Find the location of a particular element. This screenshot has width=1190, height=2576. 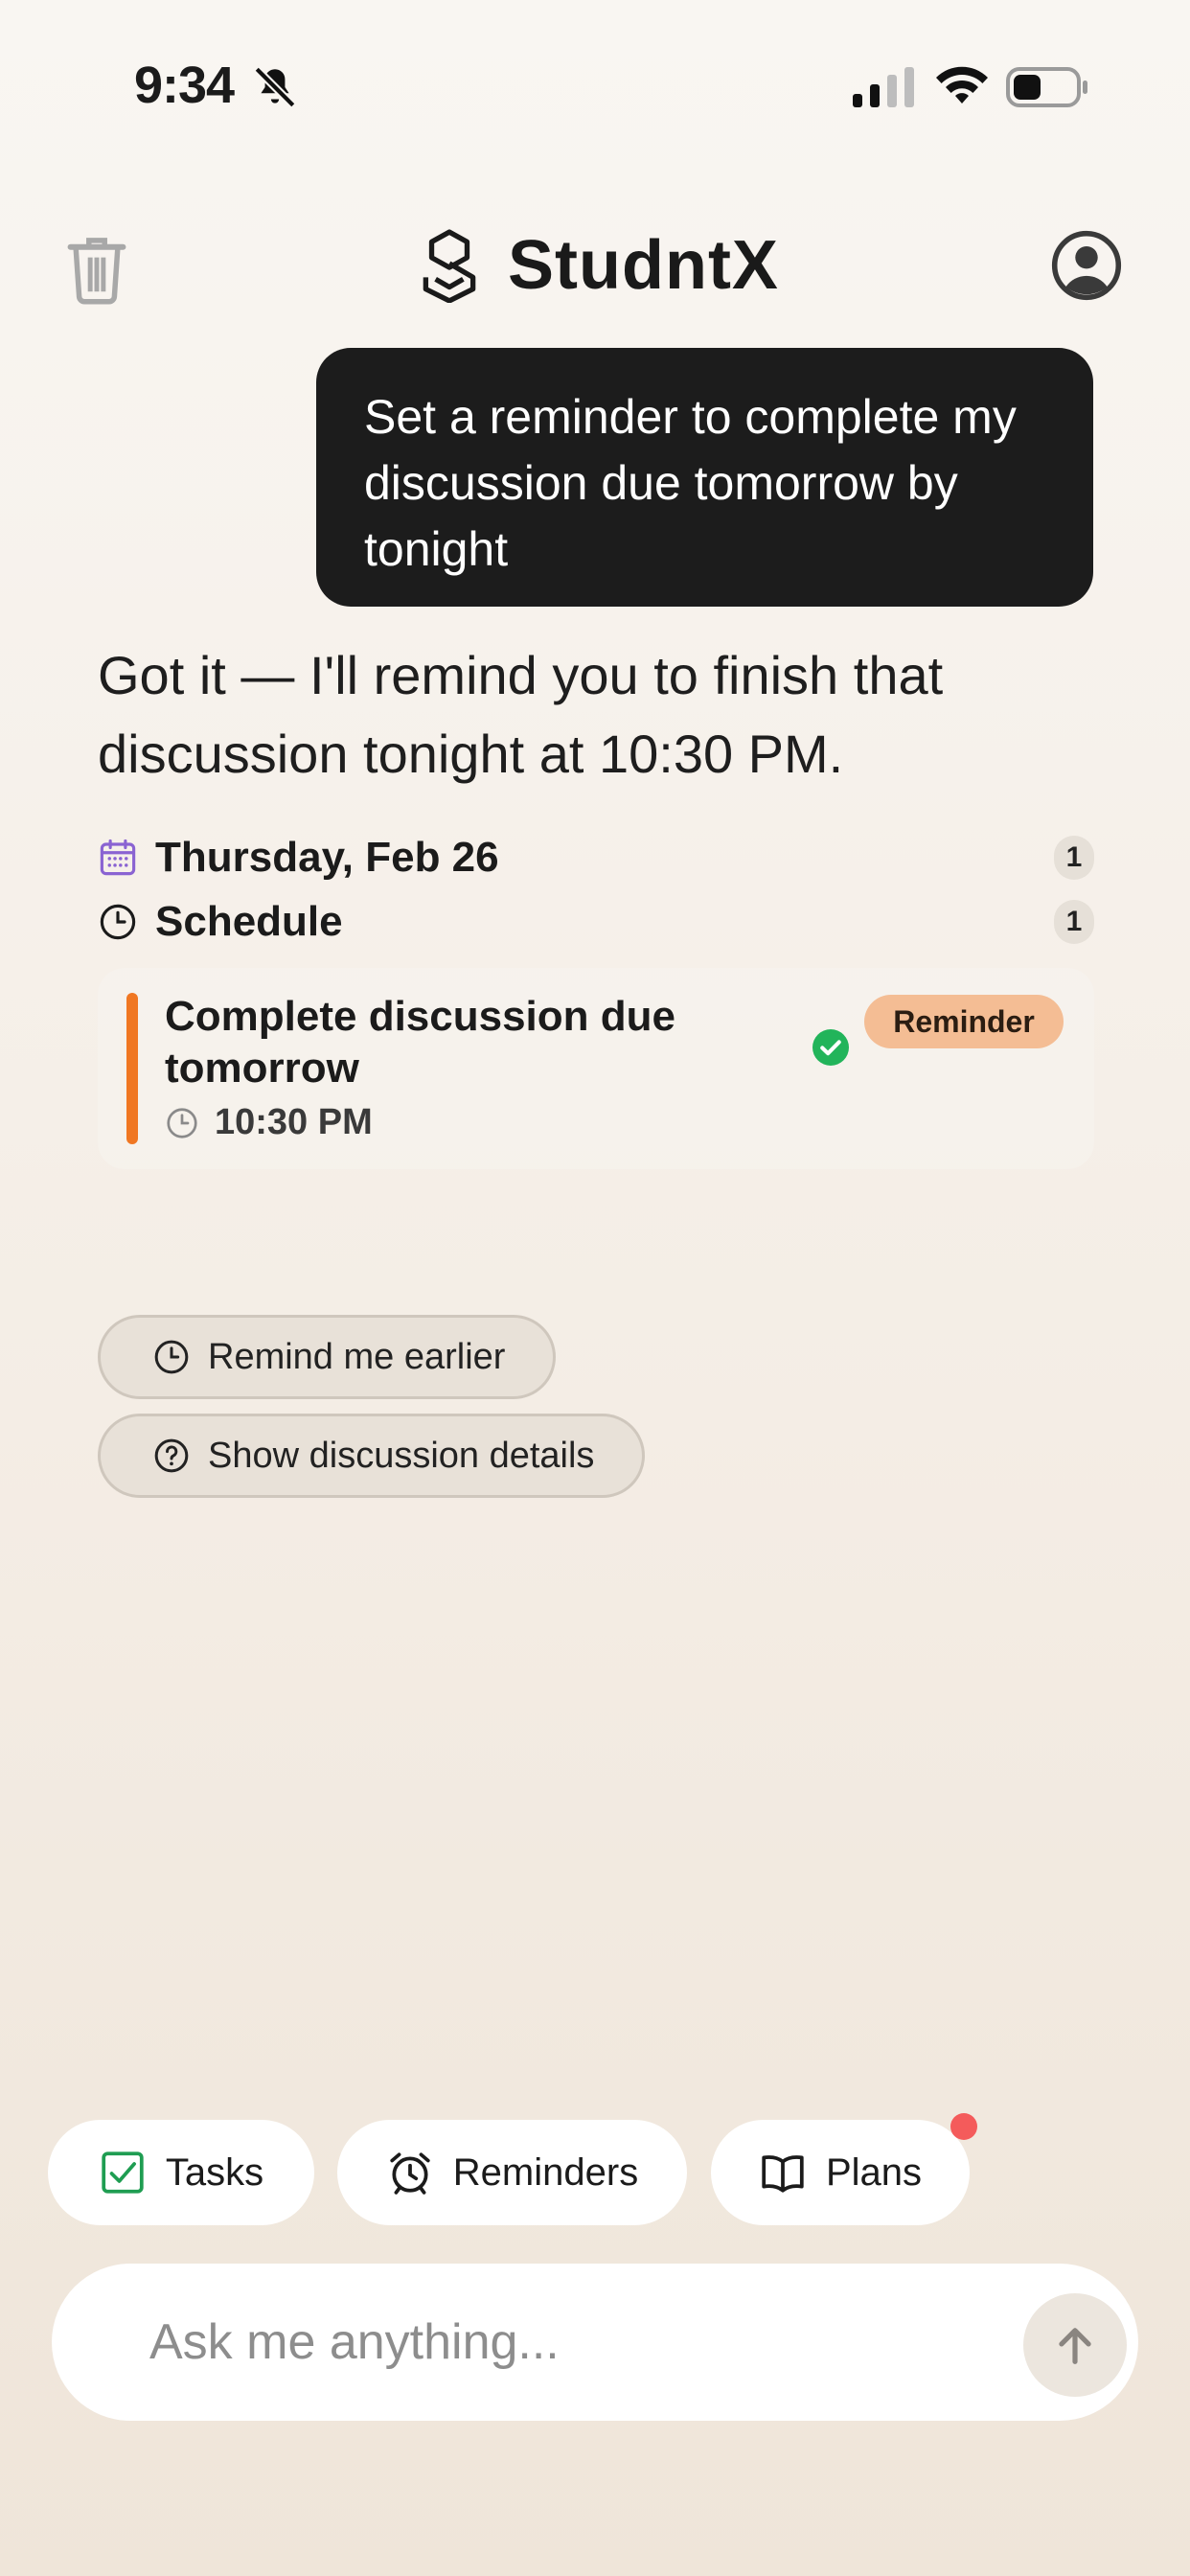

event-time-row: 10:30 PM is located at coordinates (269, 1122).